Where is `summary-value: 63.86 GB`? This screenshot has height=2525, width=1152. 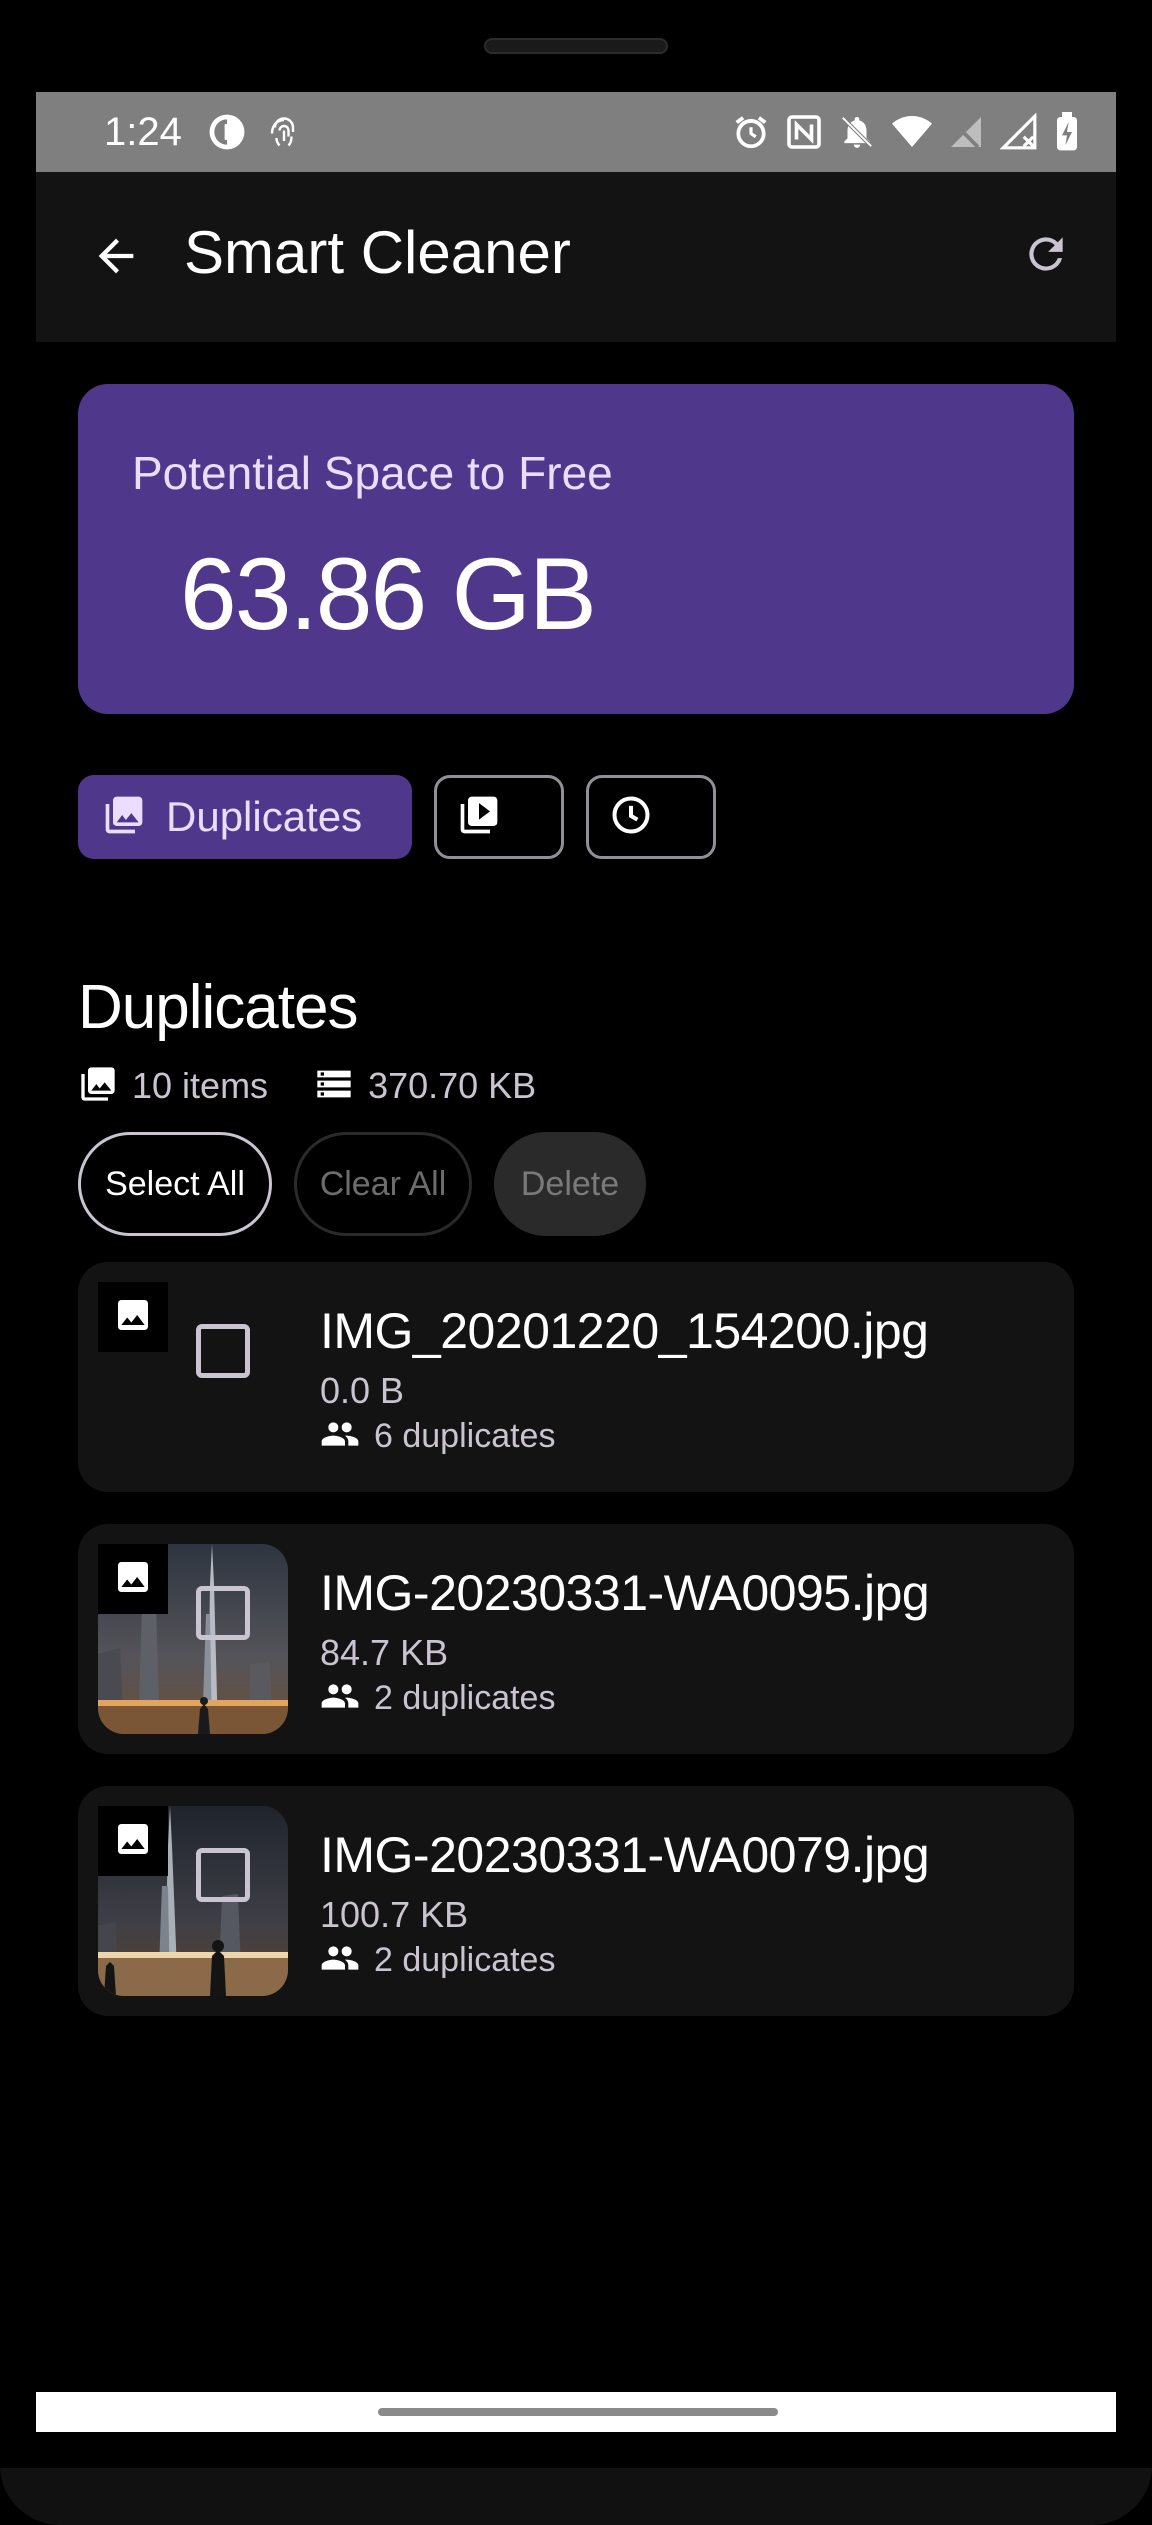 summary-value: 63.86 GB is located at coordinates (388, 594).